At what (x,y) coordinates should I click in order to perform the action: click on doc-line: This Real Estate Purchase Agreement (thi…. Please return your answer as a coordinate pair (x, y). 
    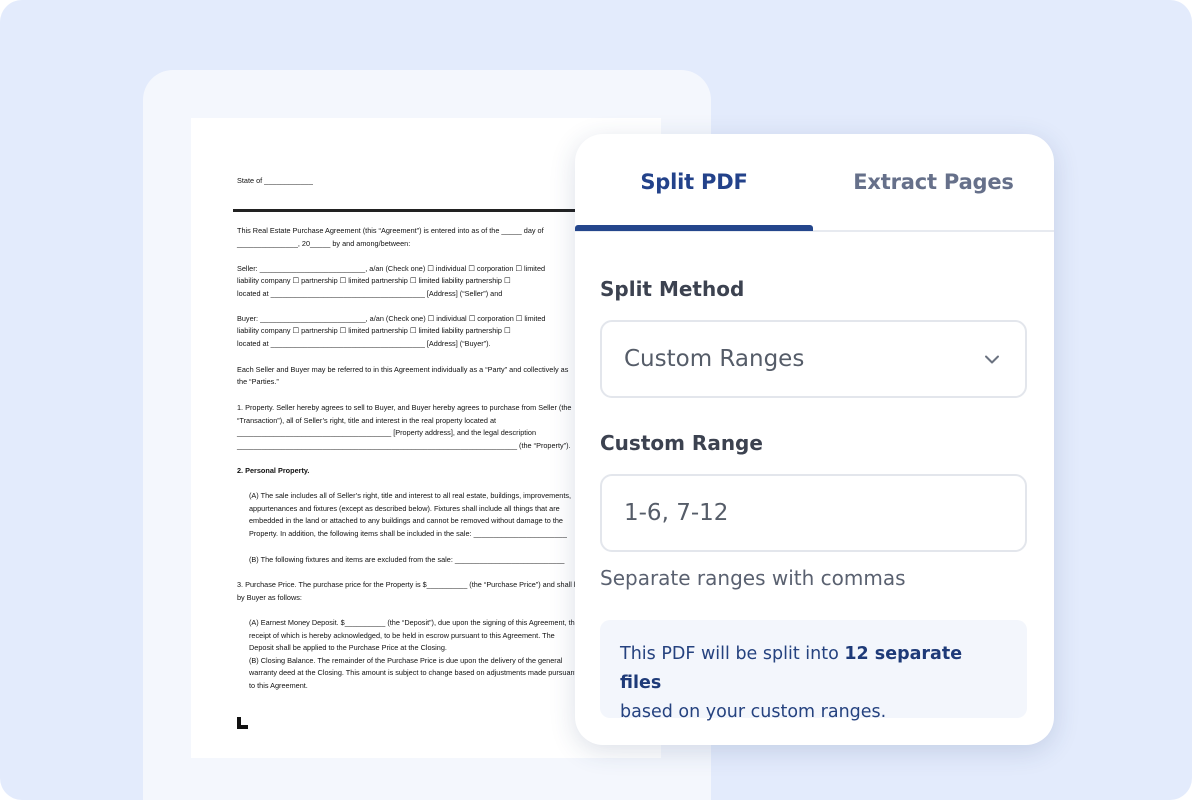
    Looking at the image, I should click on (390, 230).